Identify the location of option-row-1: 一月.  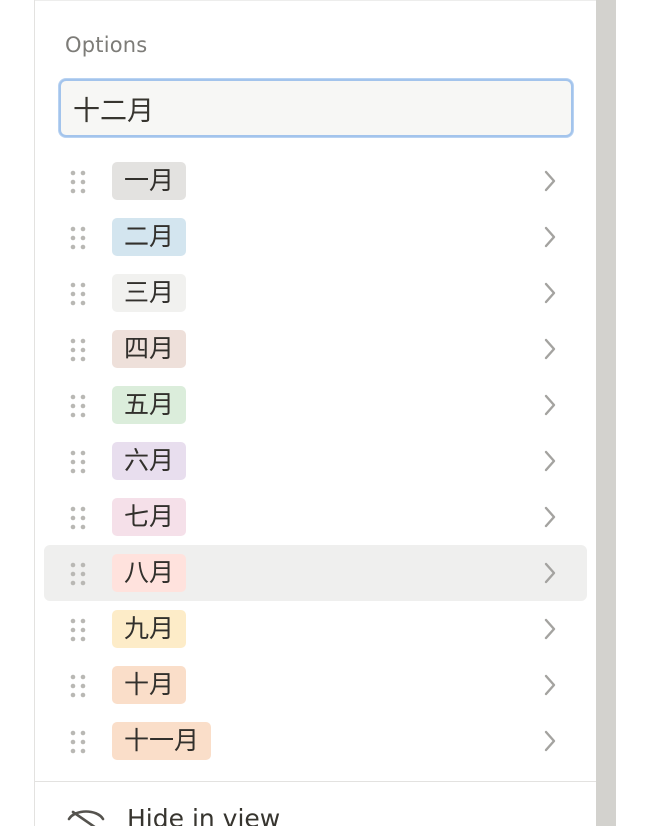
(315, 181).